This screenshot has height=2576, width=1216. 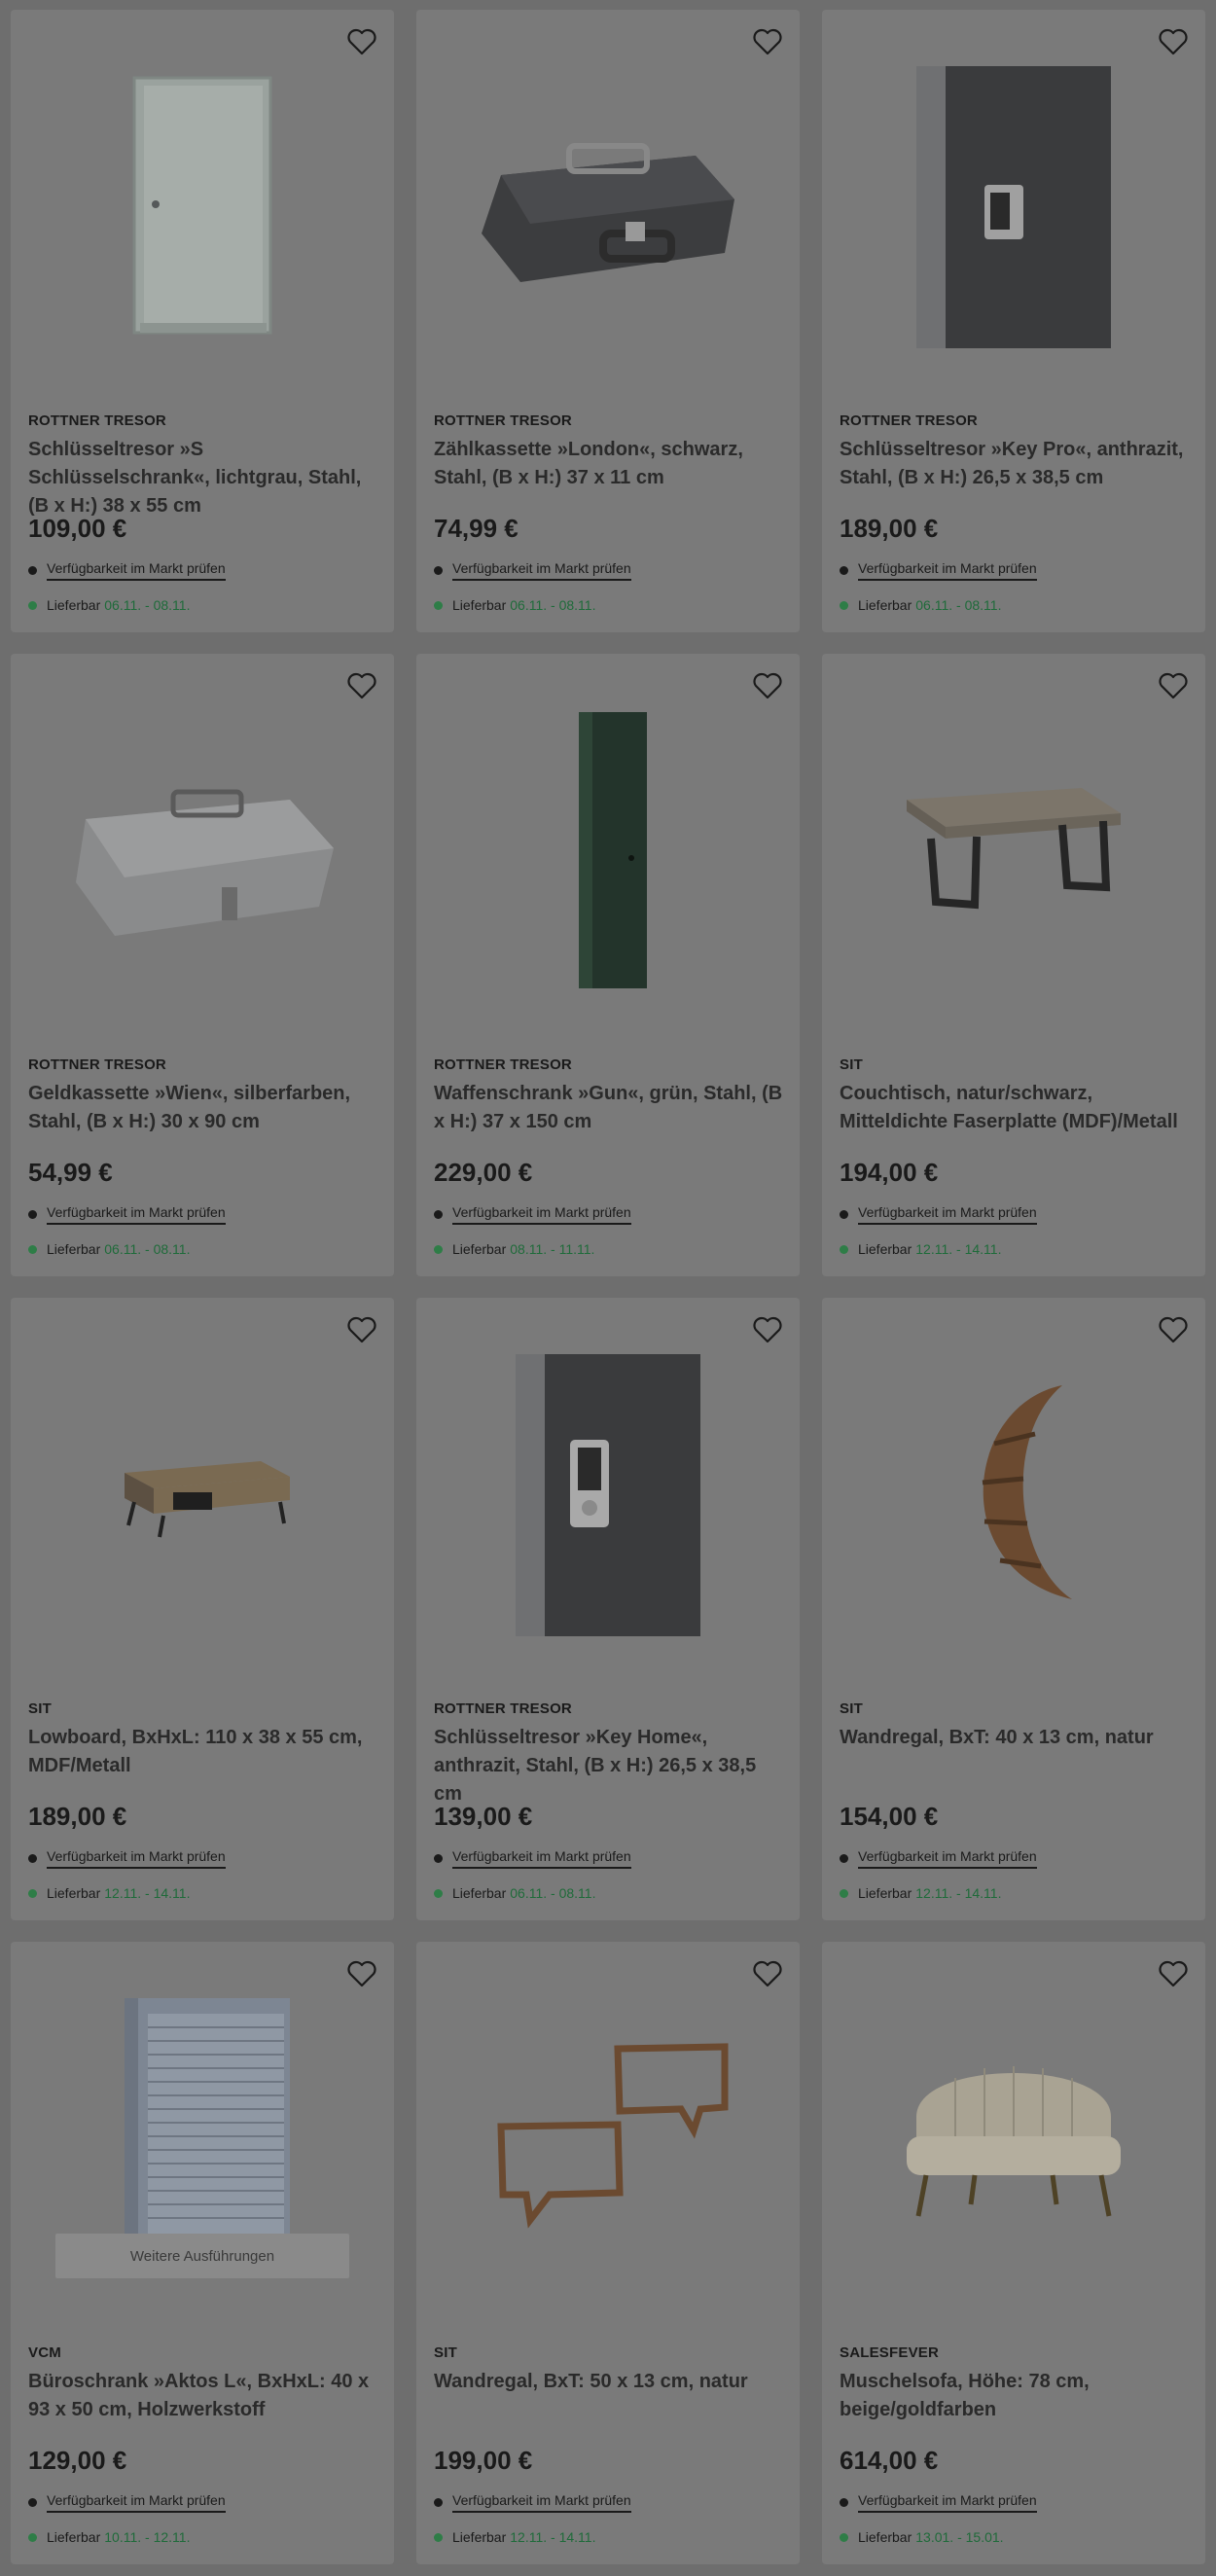 I want to click on product-price: 74,99 €, so click(x=476, y=528).